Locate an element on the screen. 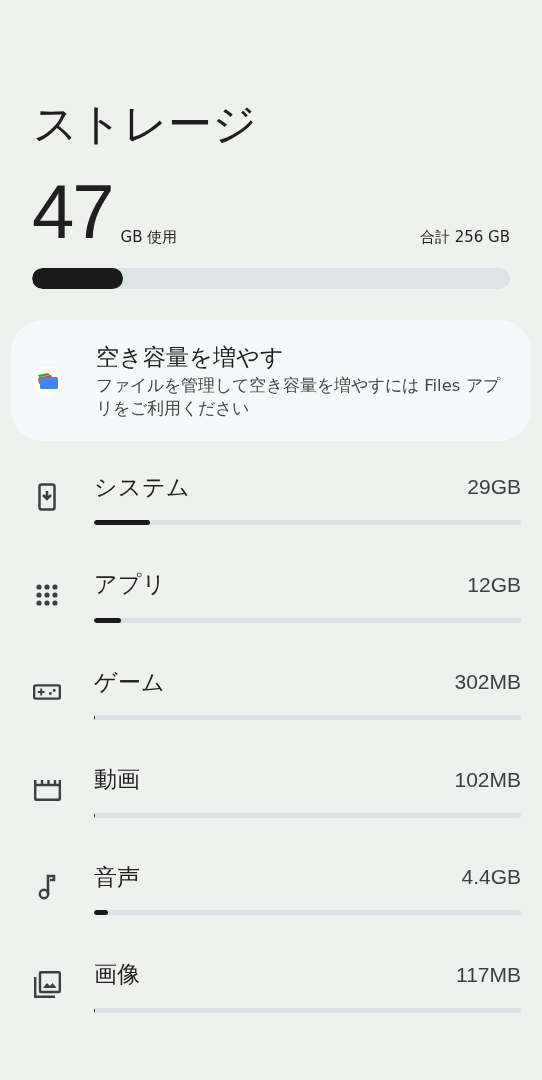  category-size: 102MB is located at coordinates (487, 779).